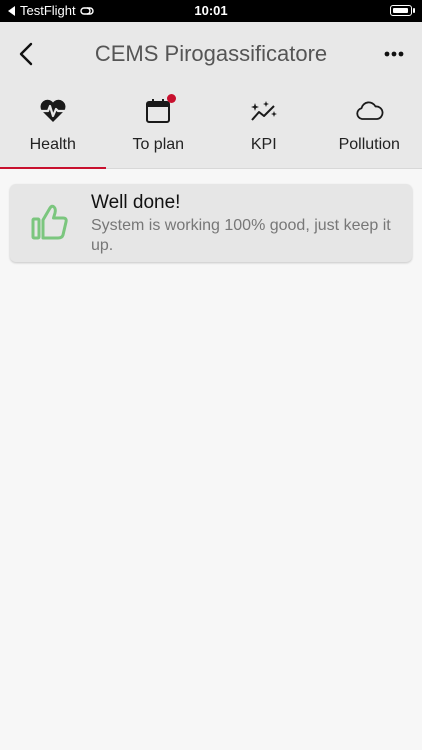  Describe the element at coordinates (159, 127) in the screenshot. I see `tab-to-plan: To plan` at that location.